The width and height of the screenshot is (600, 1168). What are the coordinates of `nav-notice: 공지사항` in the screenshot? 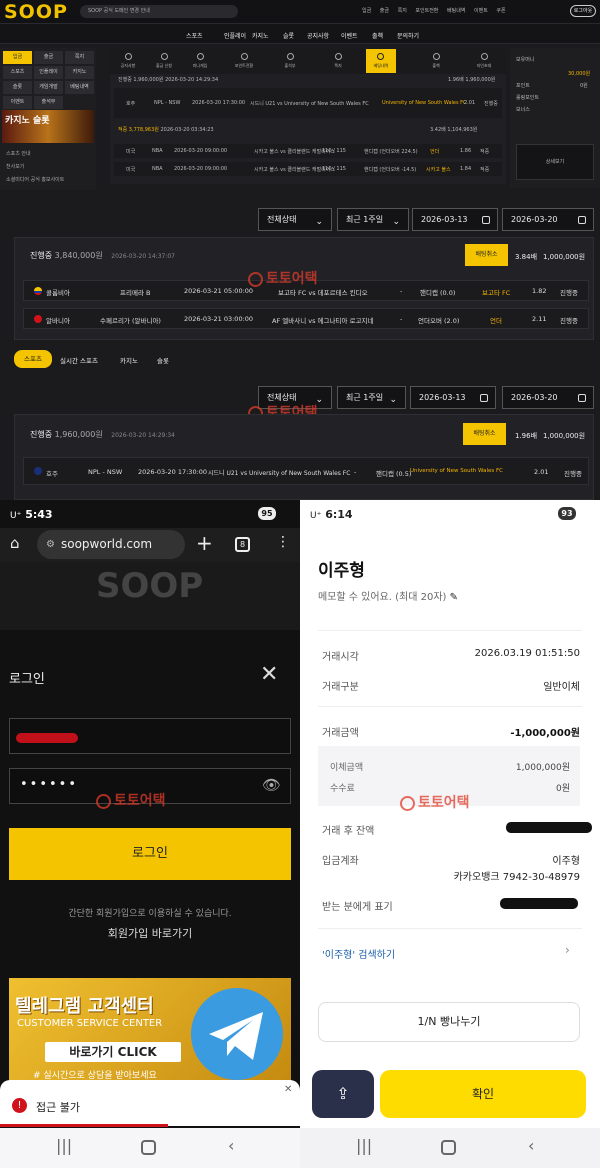 It's located at (128, 61).